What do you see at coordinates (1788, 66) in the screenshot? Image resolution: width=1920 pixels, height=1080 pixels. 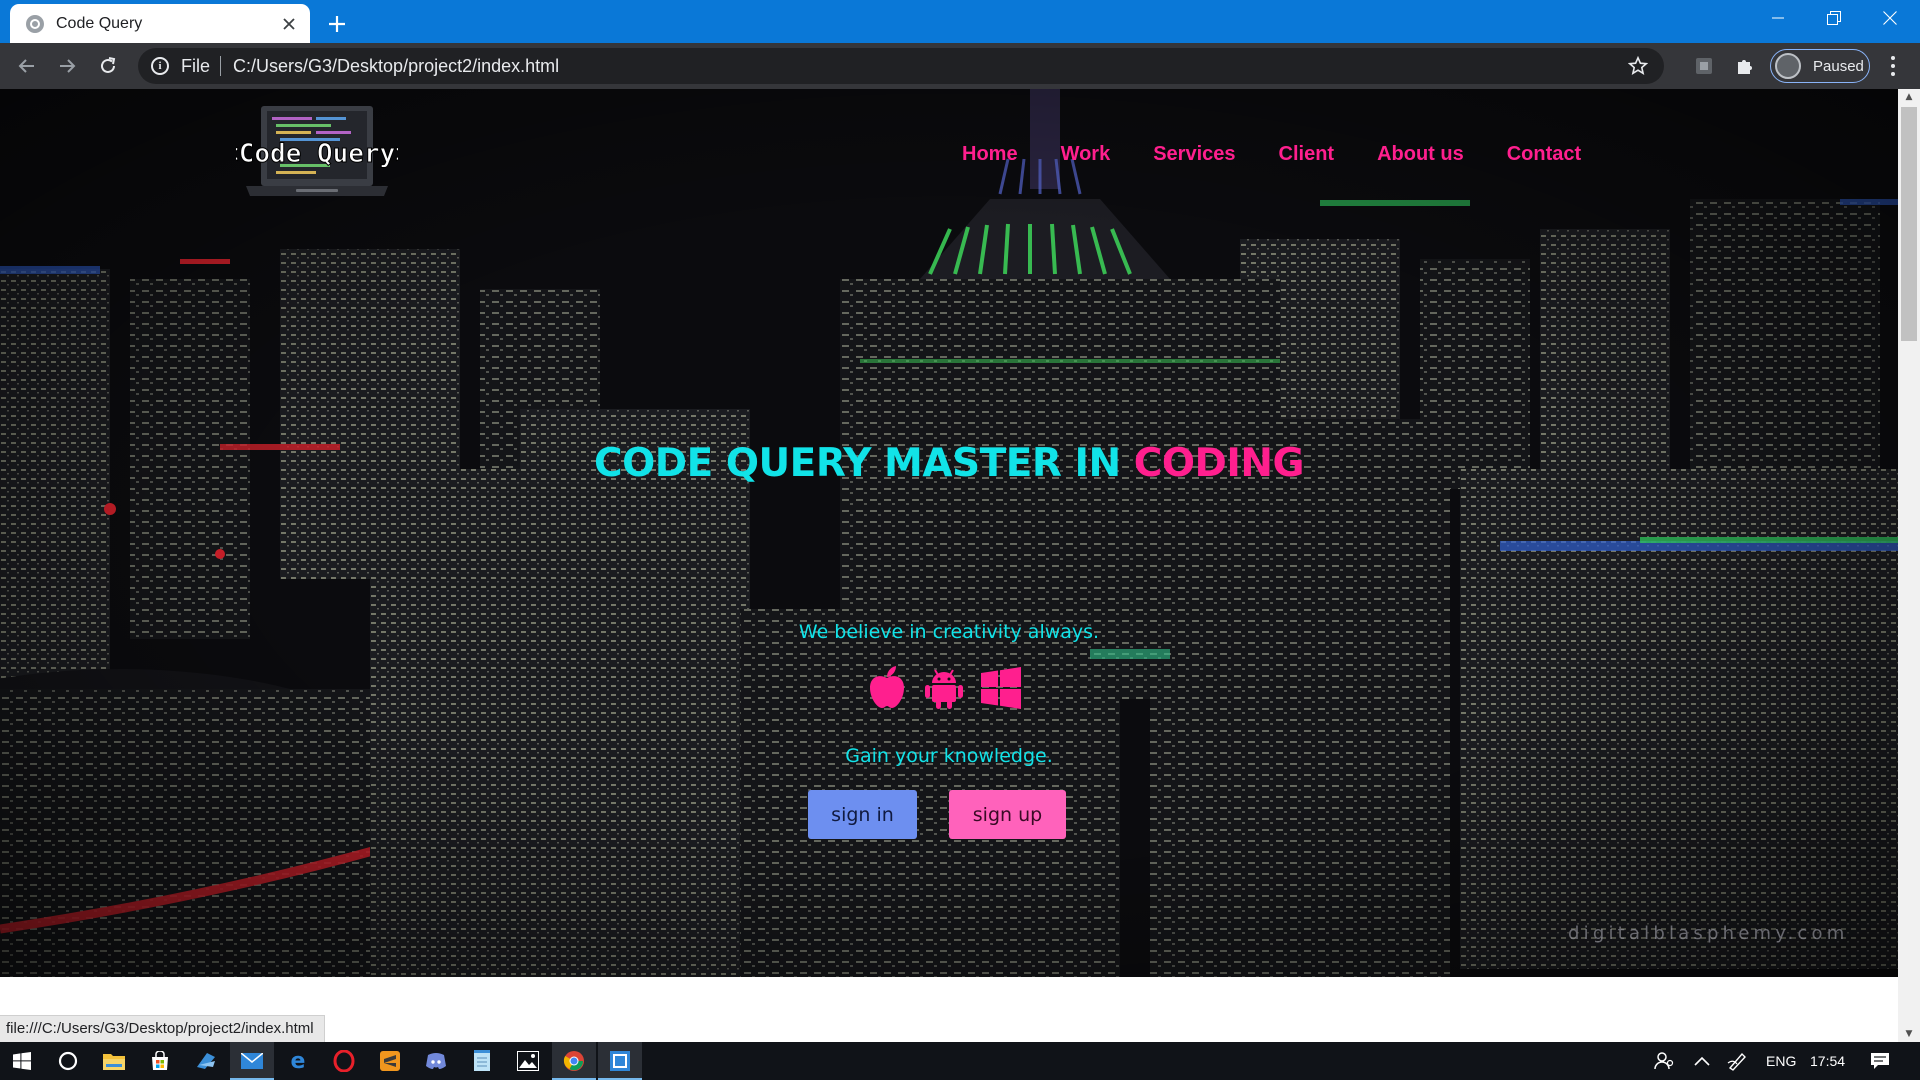 I see `avatar` at bounding box center [1788, 66].